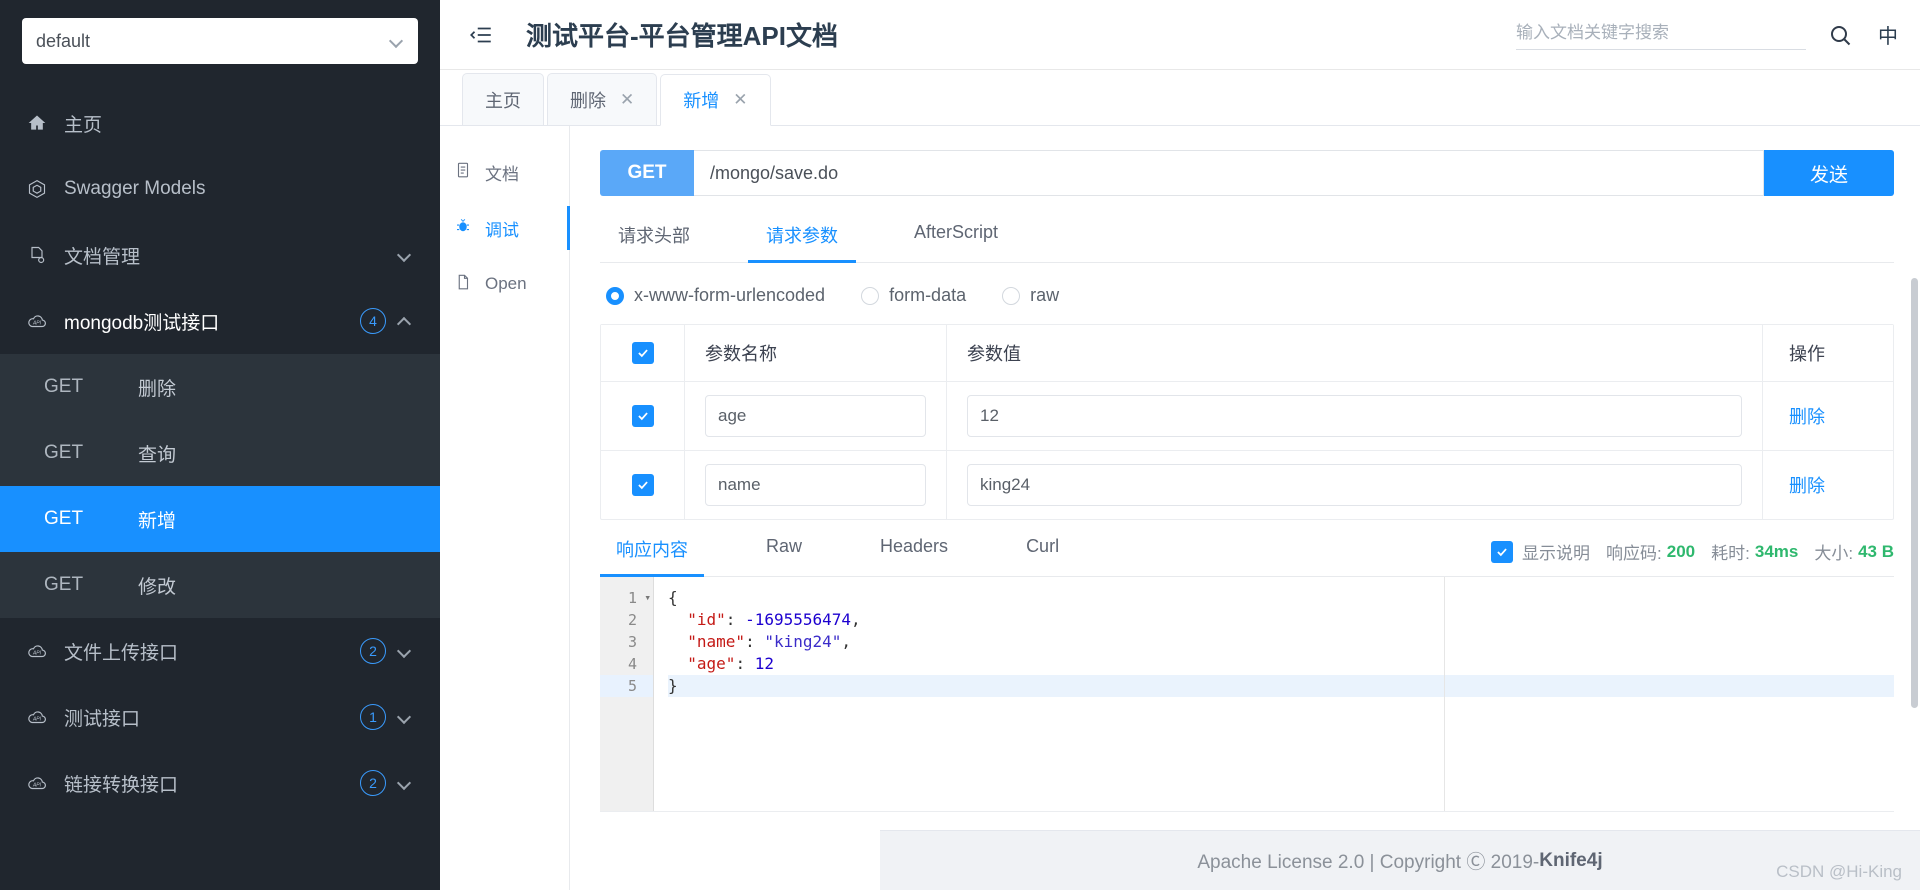  What do you see at coordinates (913, 295) in the screenshot?
I see `radio-form-data: form-data` at bounding box center [913, 295].